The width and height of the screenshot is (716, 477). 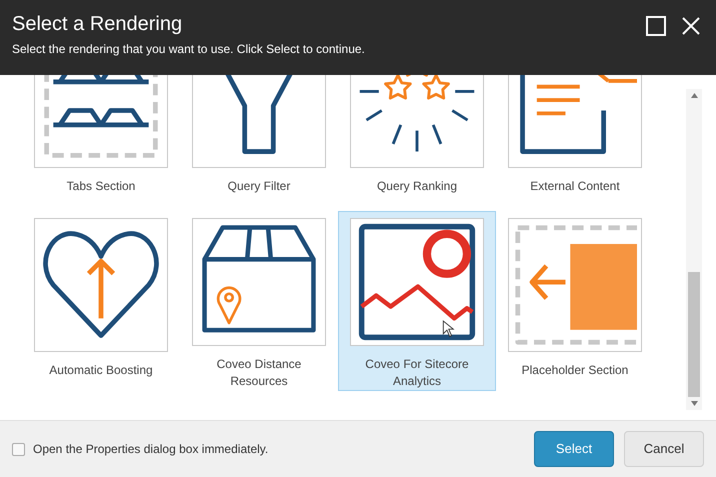 What do you see at coordinates (188, 49) in the screenshot?
I see `window-subtitle: Select the rendering that you want to use. Click Select to continue.` at bounding box center [188, 49].